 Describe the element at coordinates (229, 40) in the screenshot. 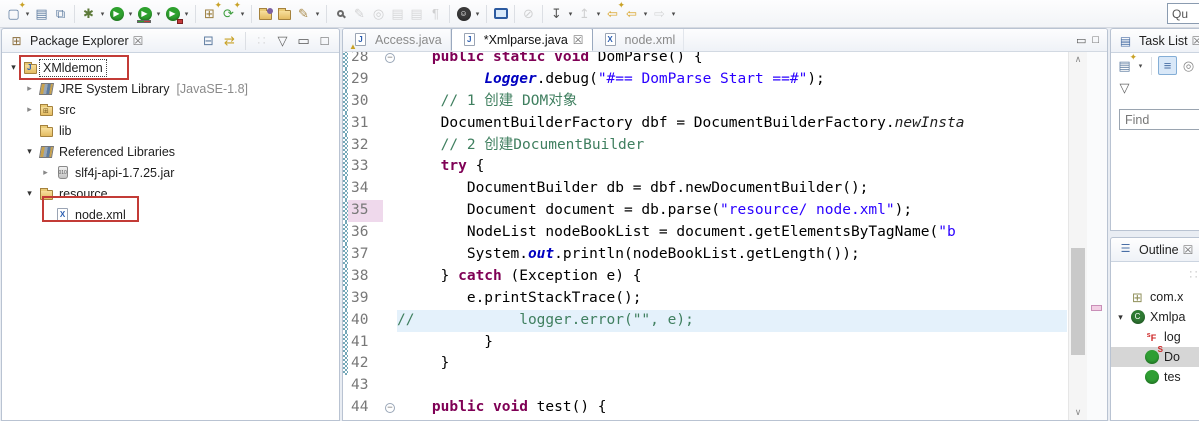

I see `link-editor-icon: ⇄` at that location.